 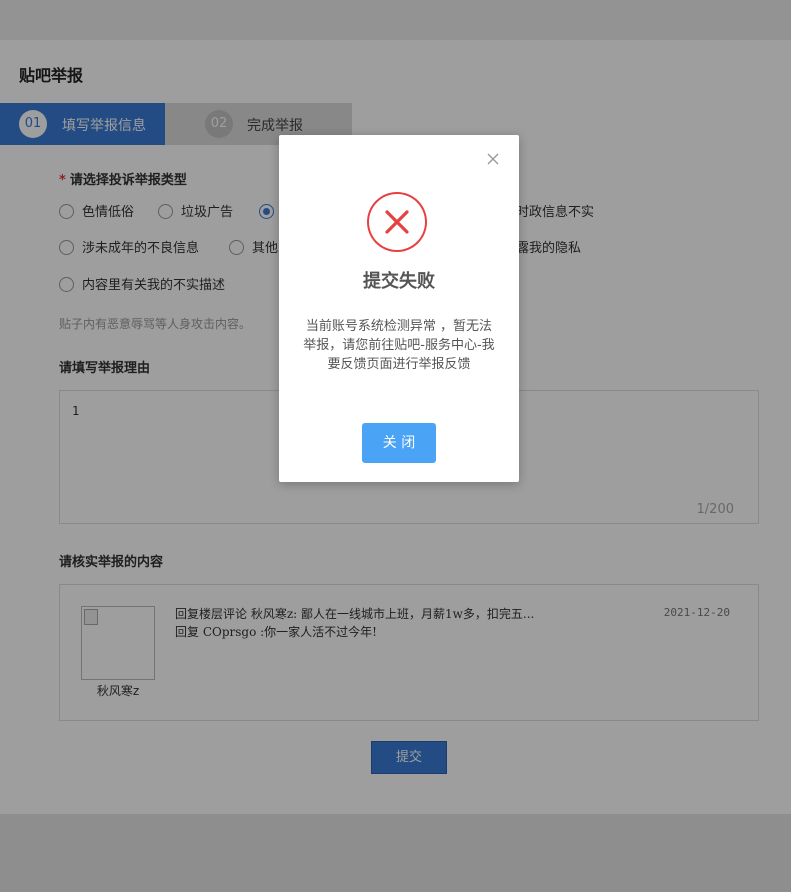 What do you see at coordinates (399, 281) in the screenshot?
I see `dialog-title: 提交失败` at bounding box center [399, 281].